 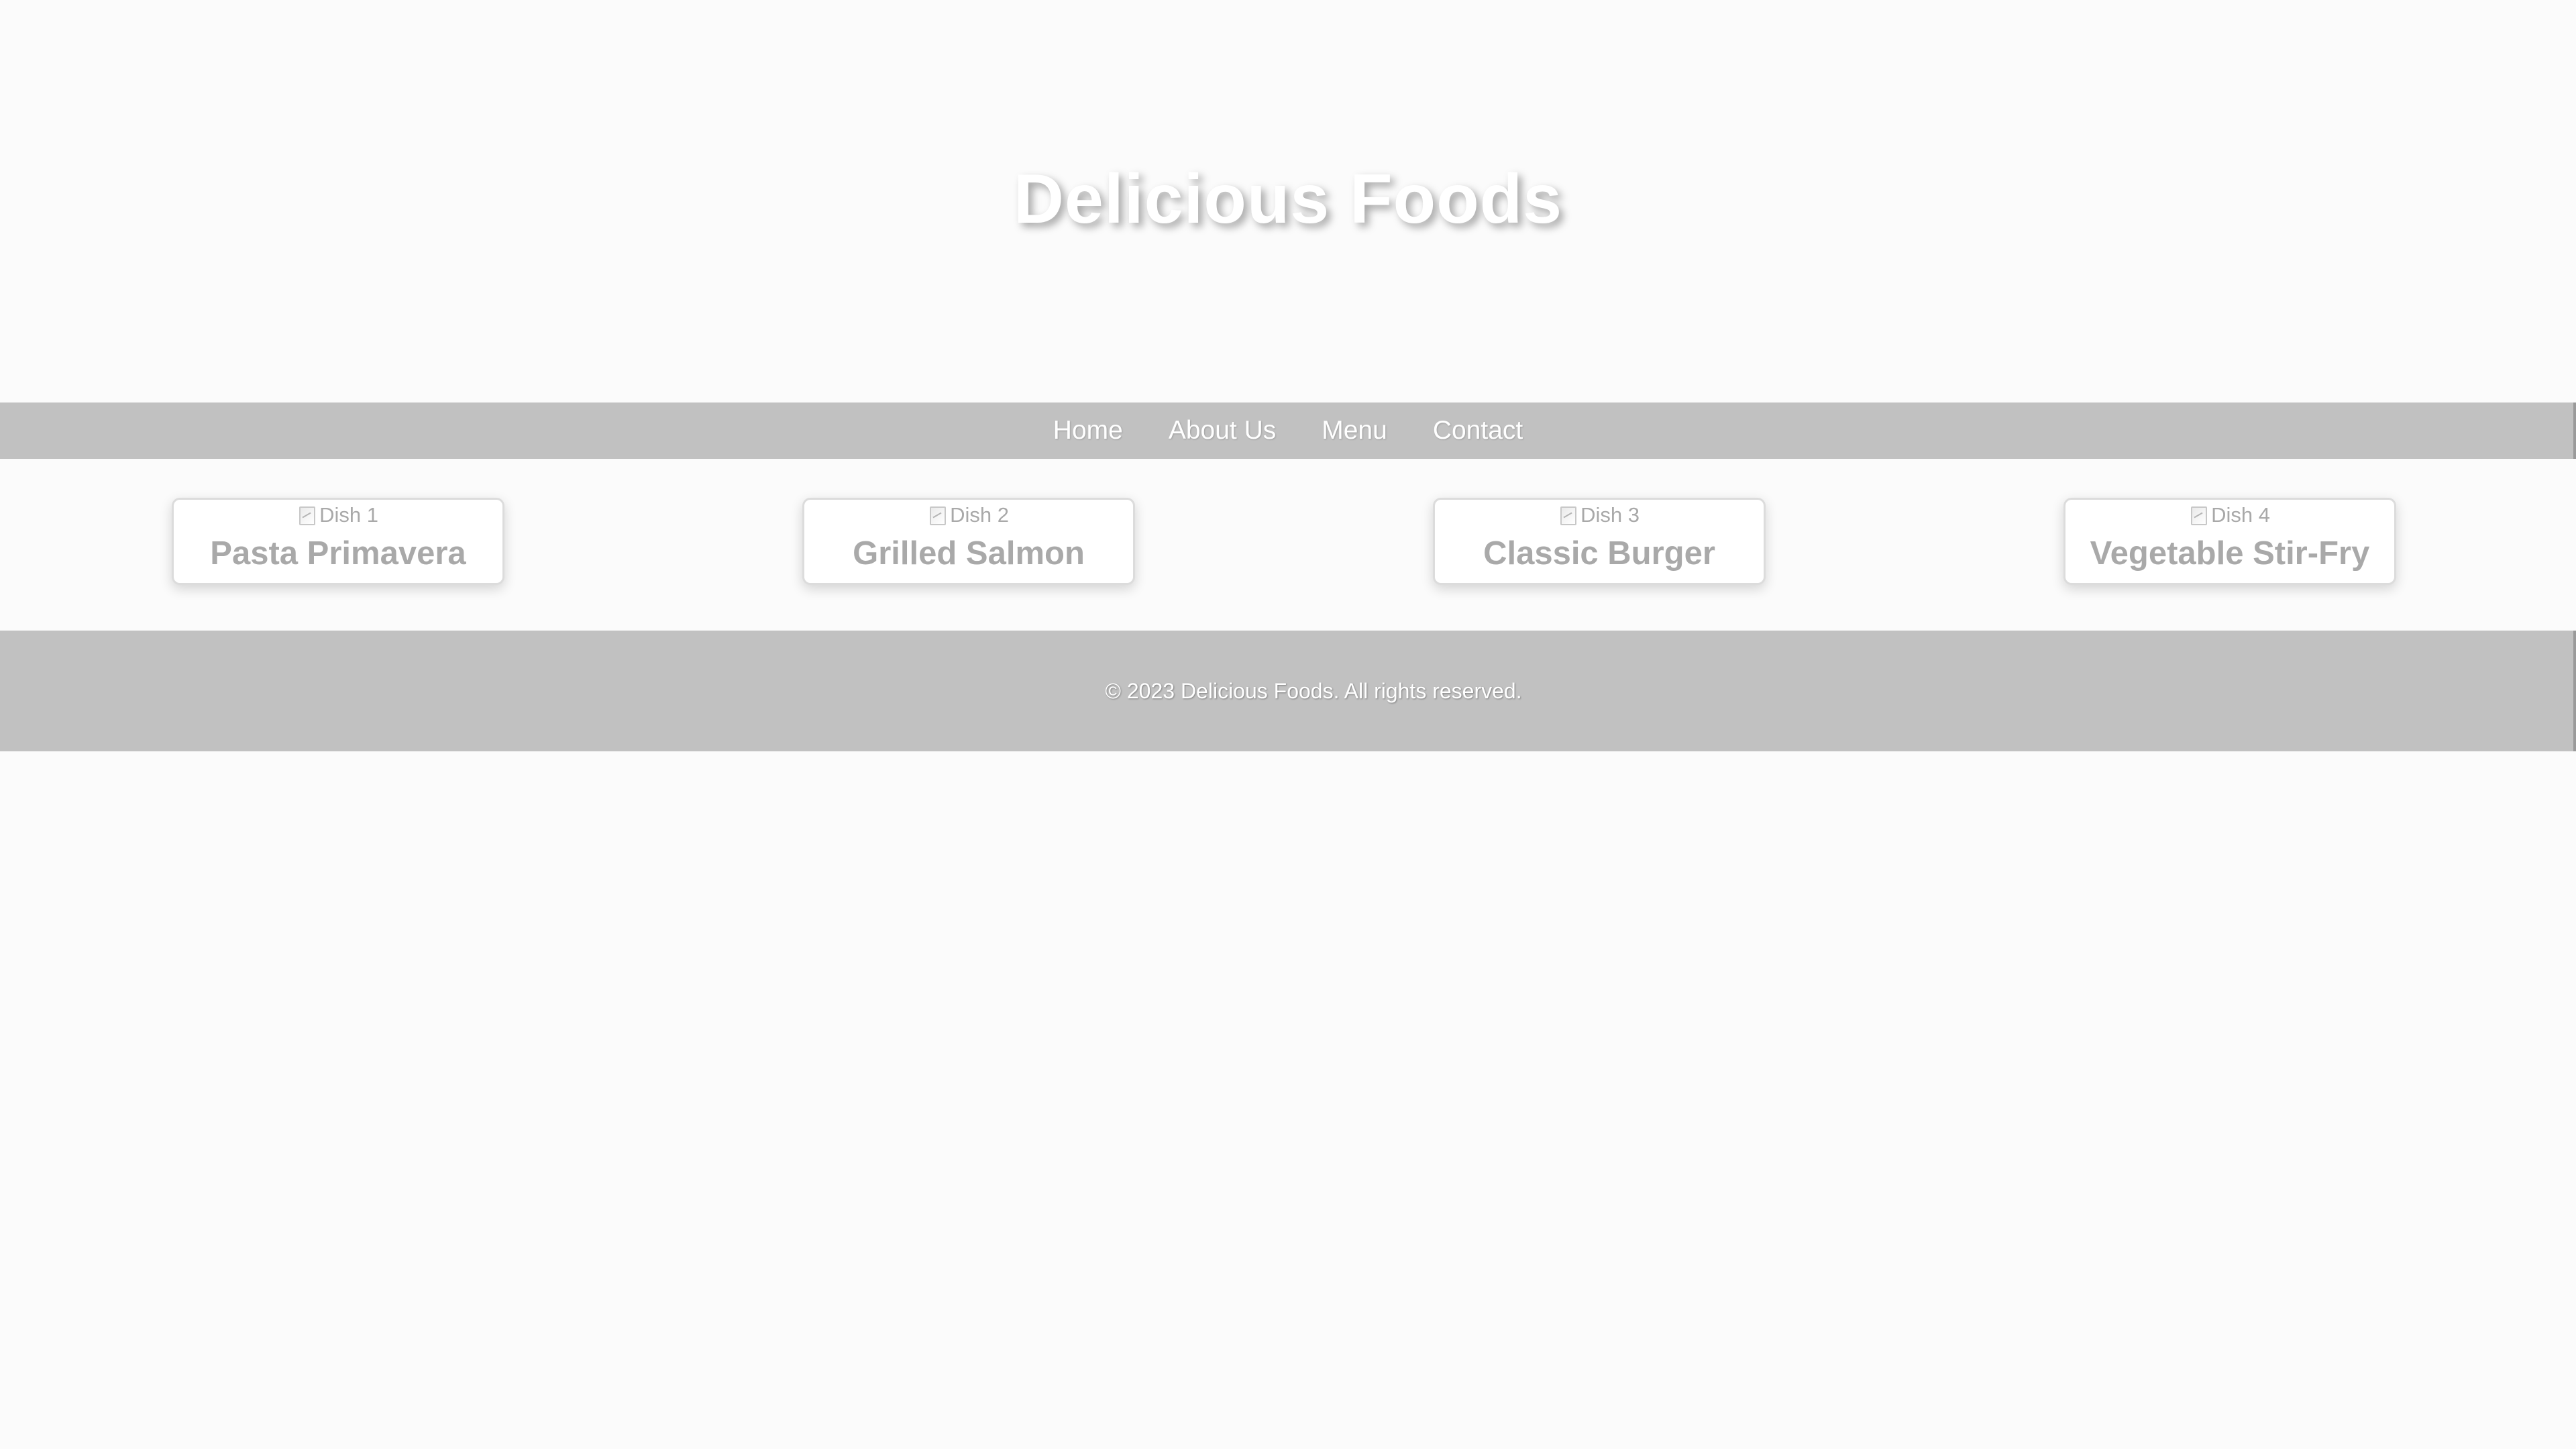 What do you see at coordinates (1610, 515) in the screenshot?
I see `dish-image-alt: Dish 3` at bounding box center [1610, 515].